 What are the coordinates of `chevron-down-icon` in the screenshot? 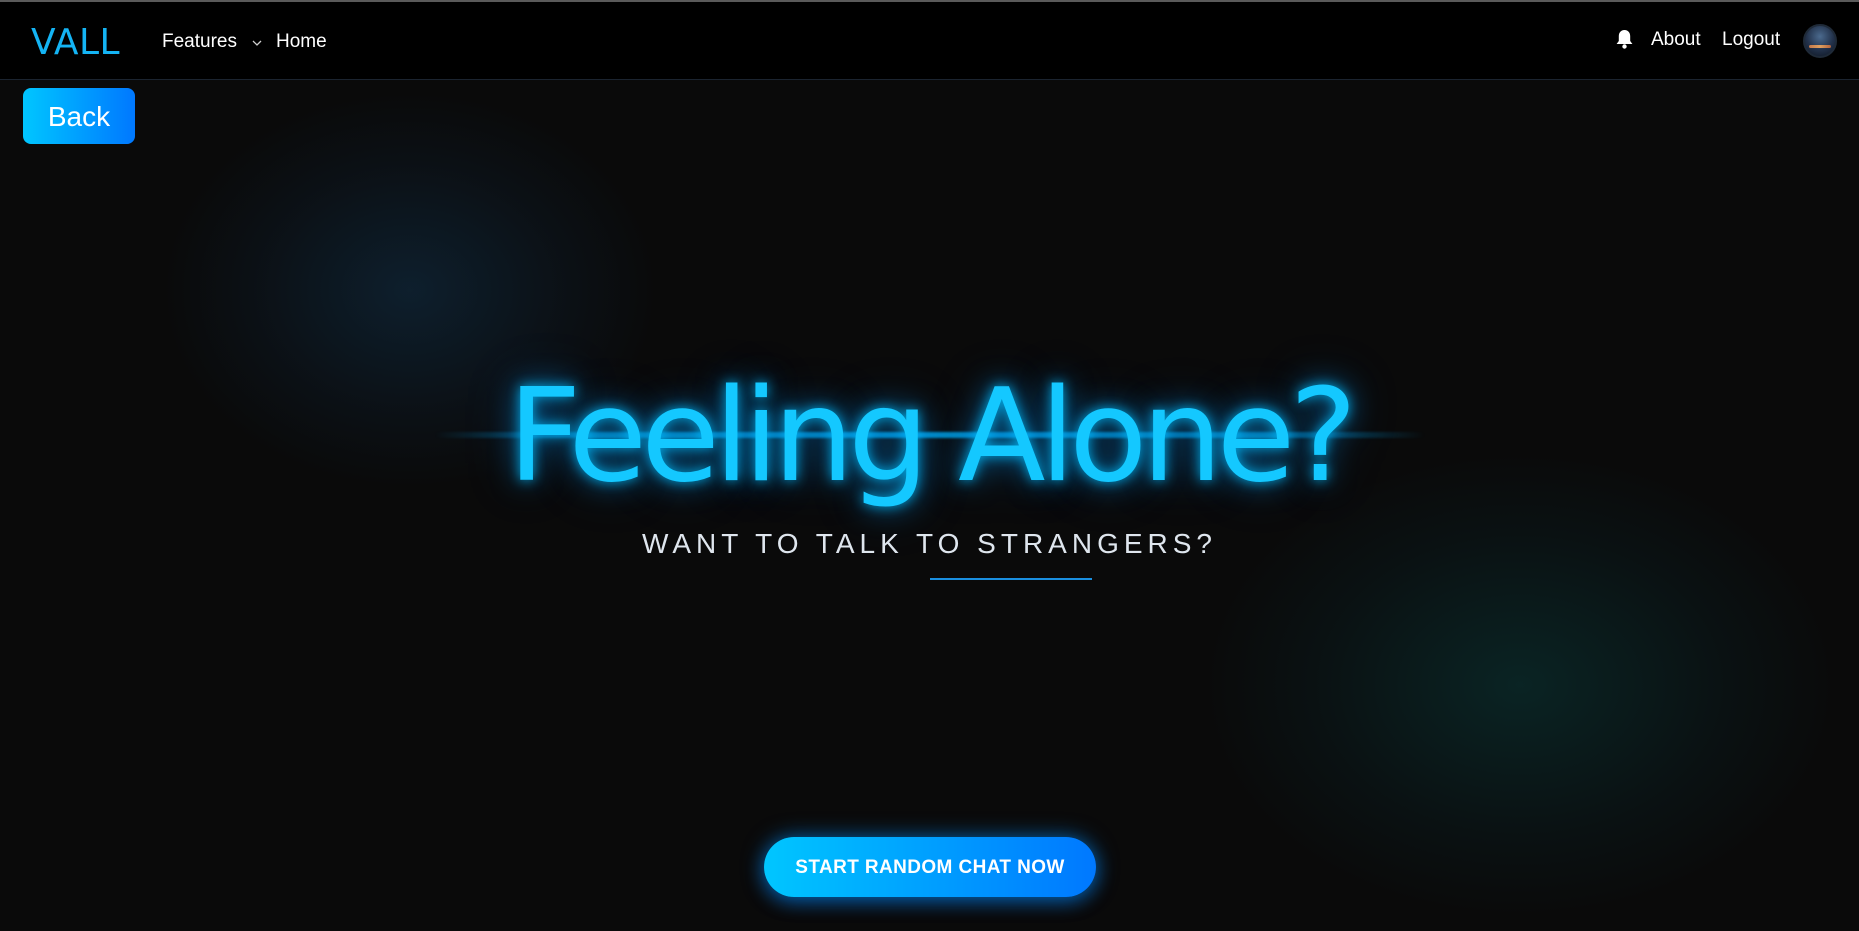 It's located at (257, 43).